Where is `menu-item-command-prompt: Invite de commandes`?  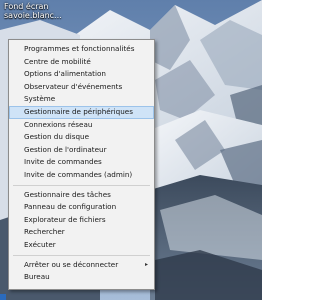
menu-item-command-prompt: Invite de commandes is located at coordinates (81, 162).